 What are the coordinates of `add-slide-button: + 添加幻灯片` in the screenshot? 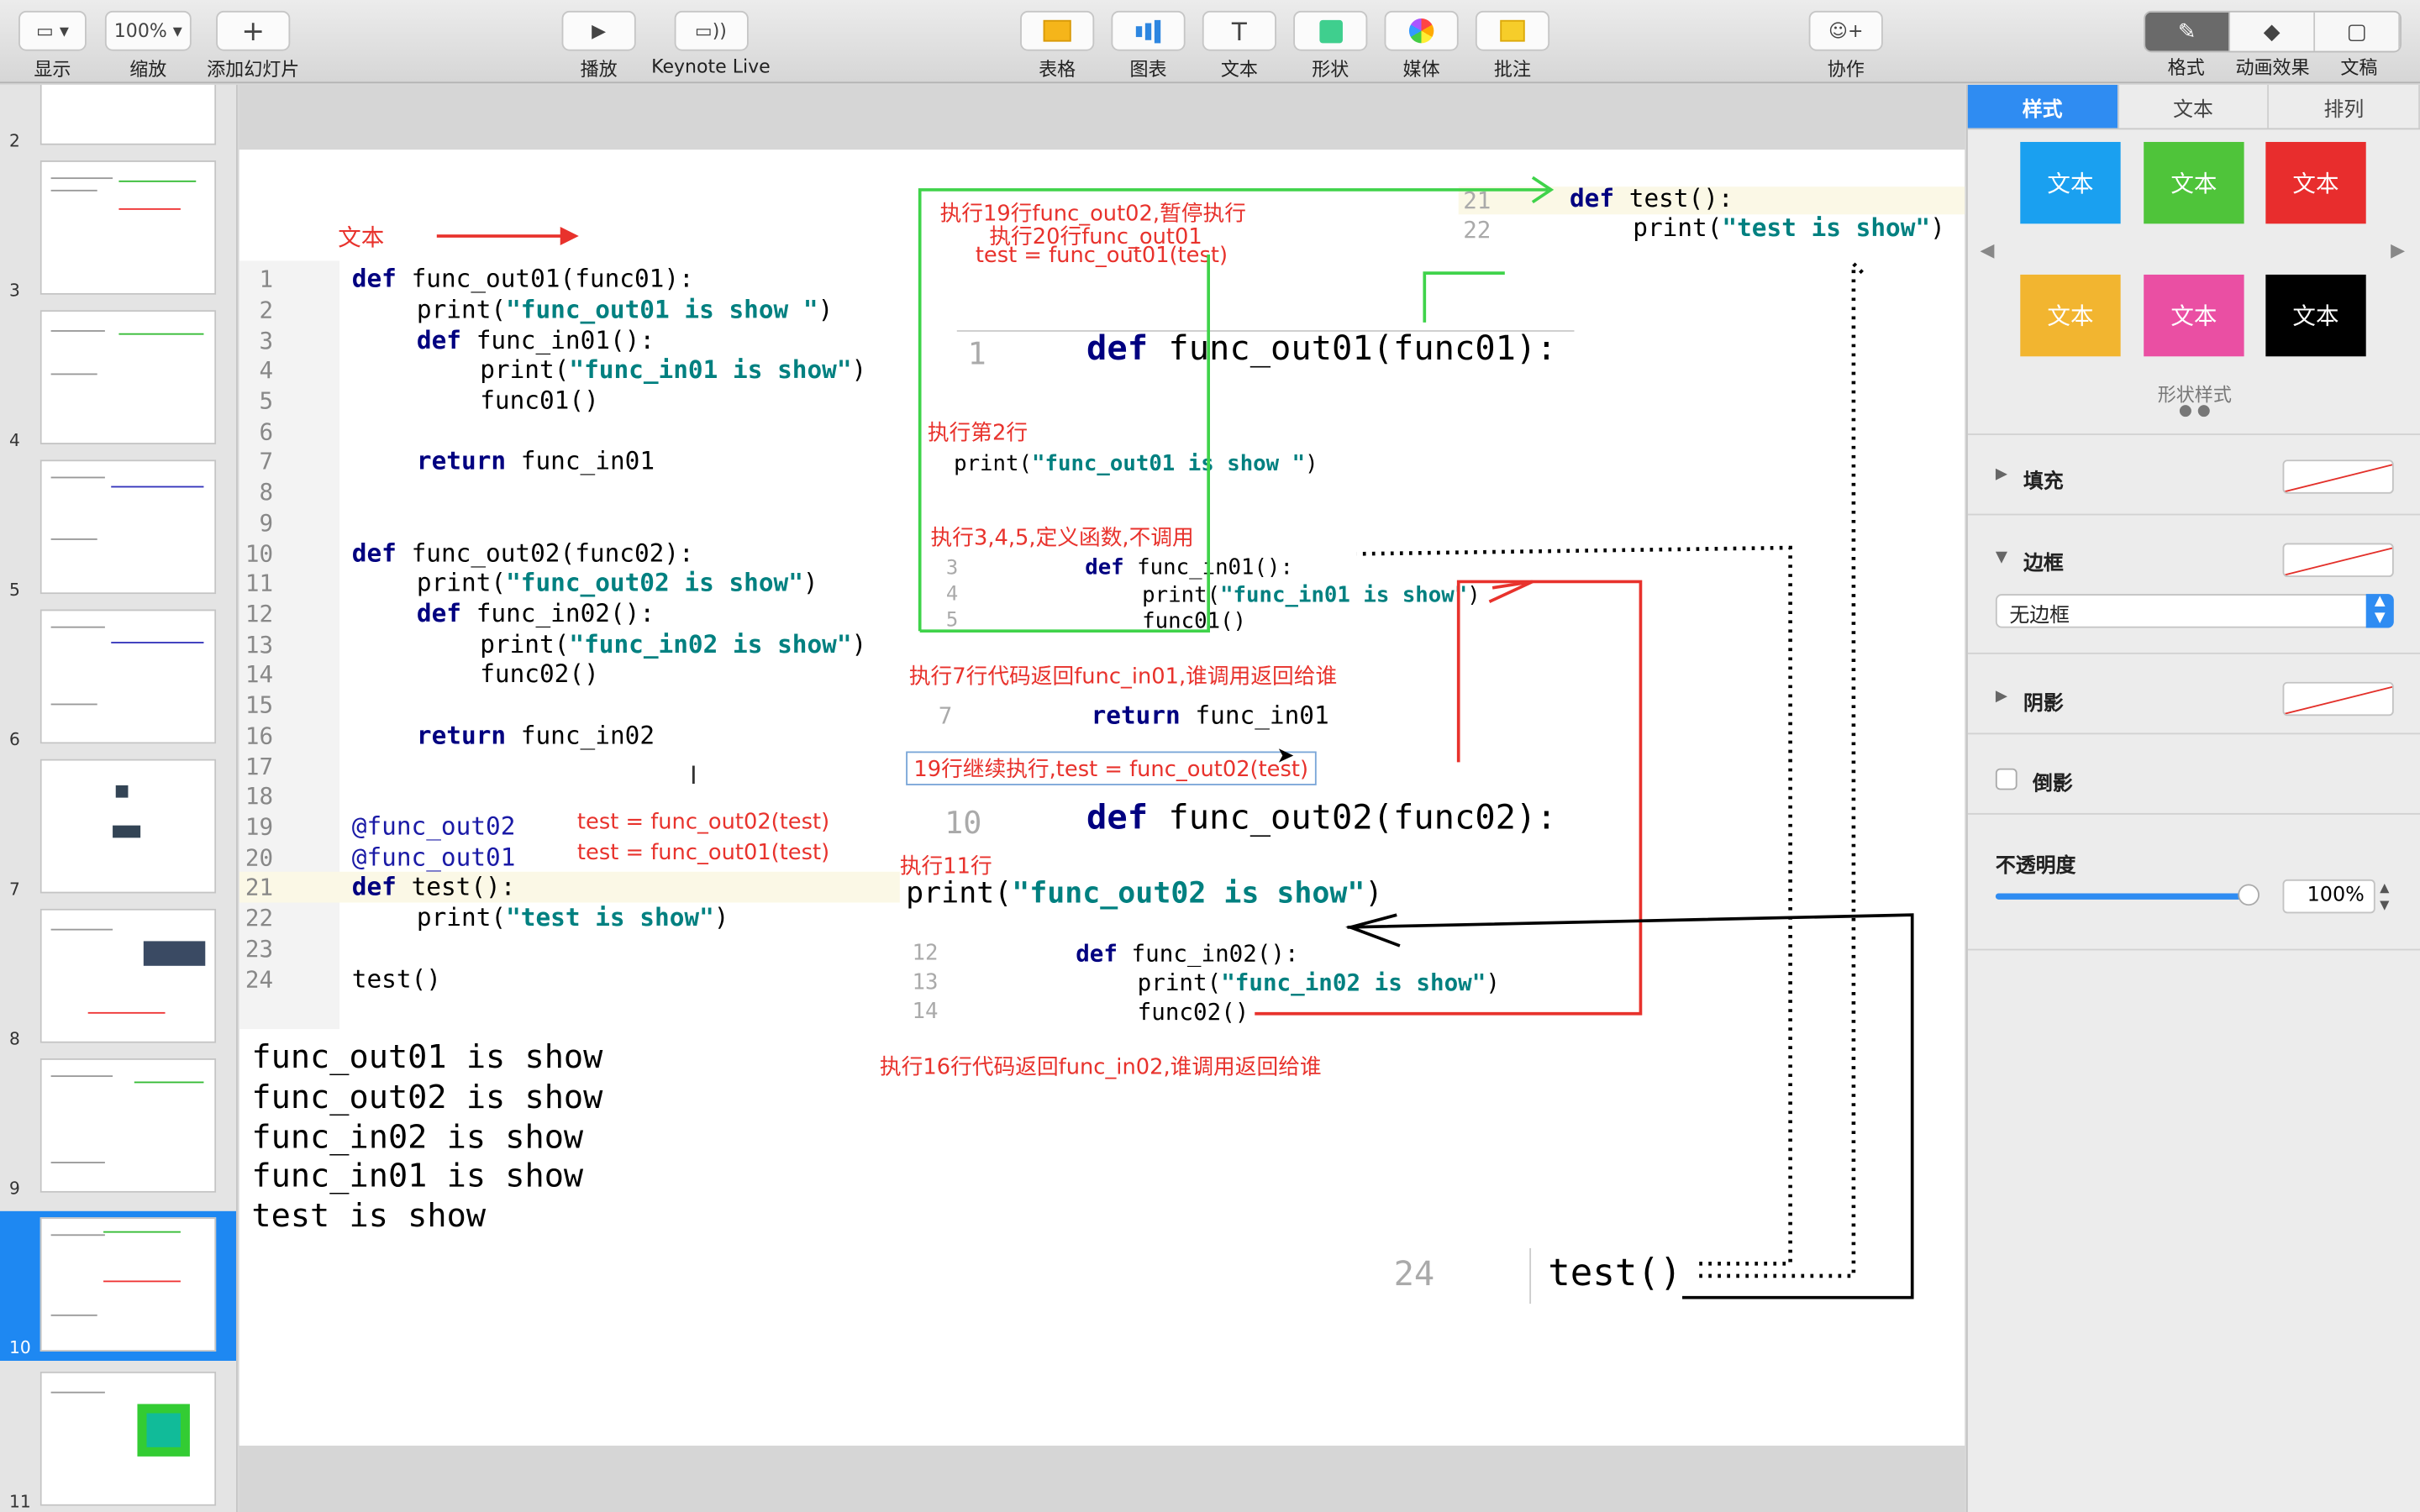 It's located at (253, 45).